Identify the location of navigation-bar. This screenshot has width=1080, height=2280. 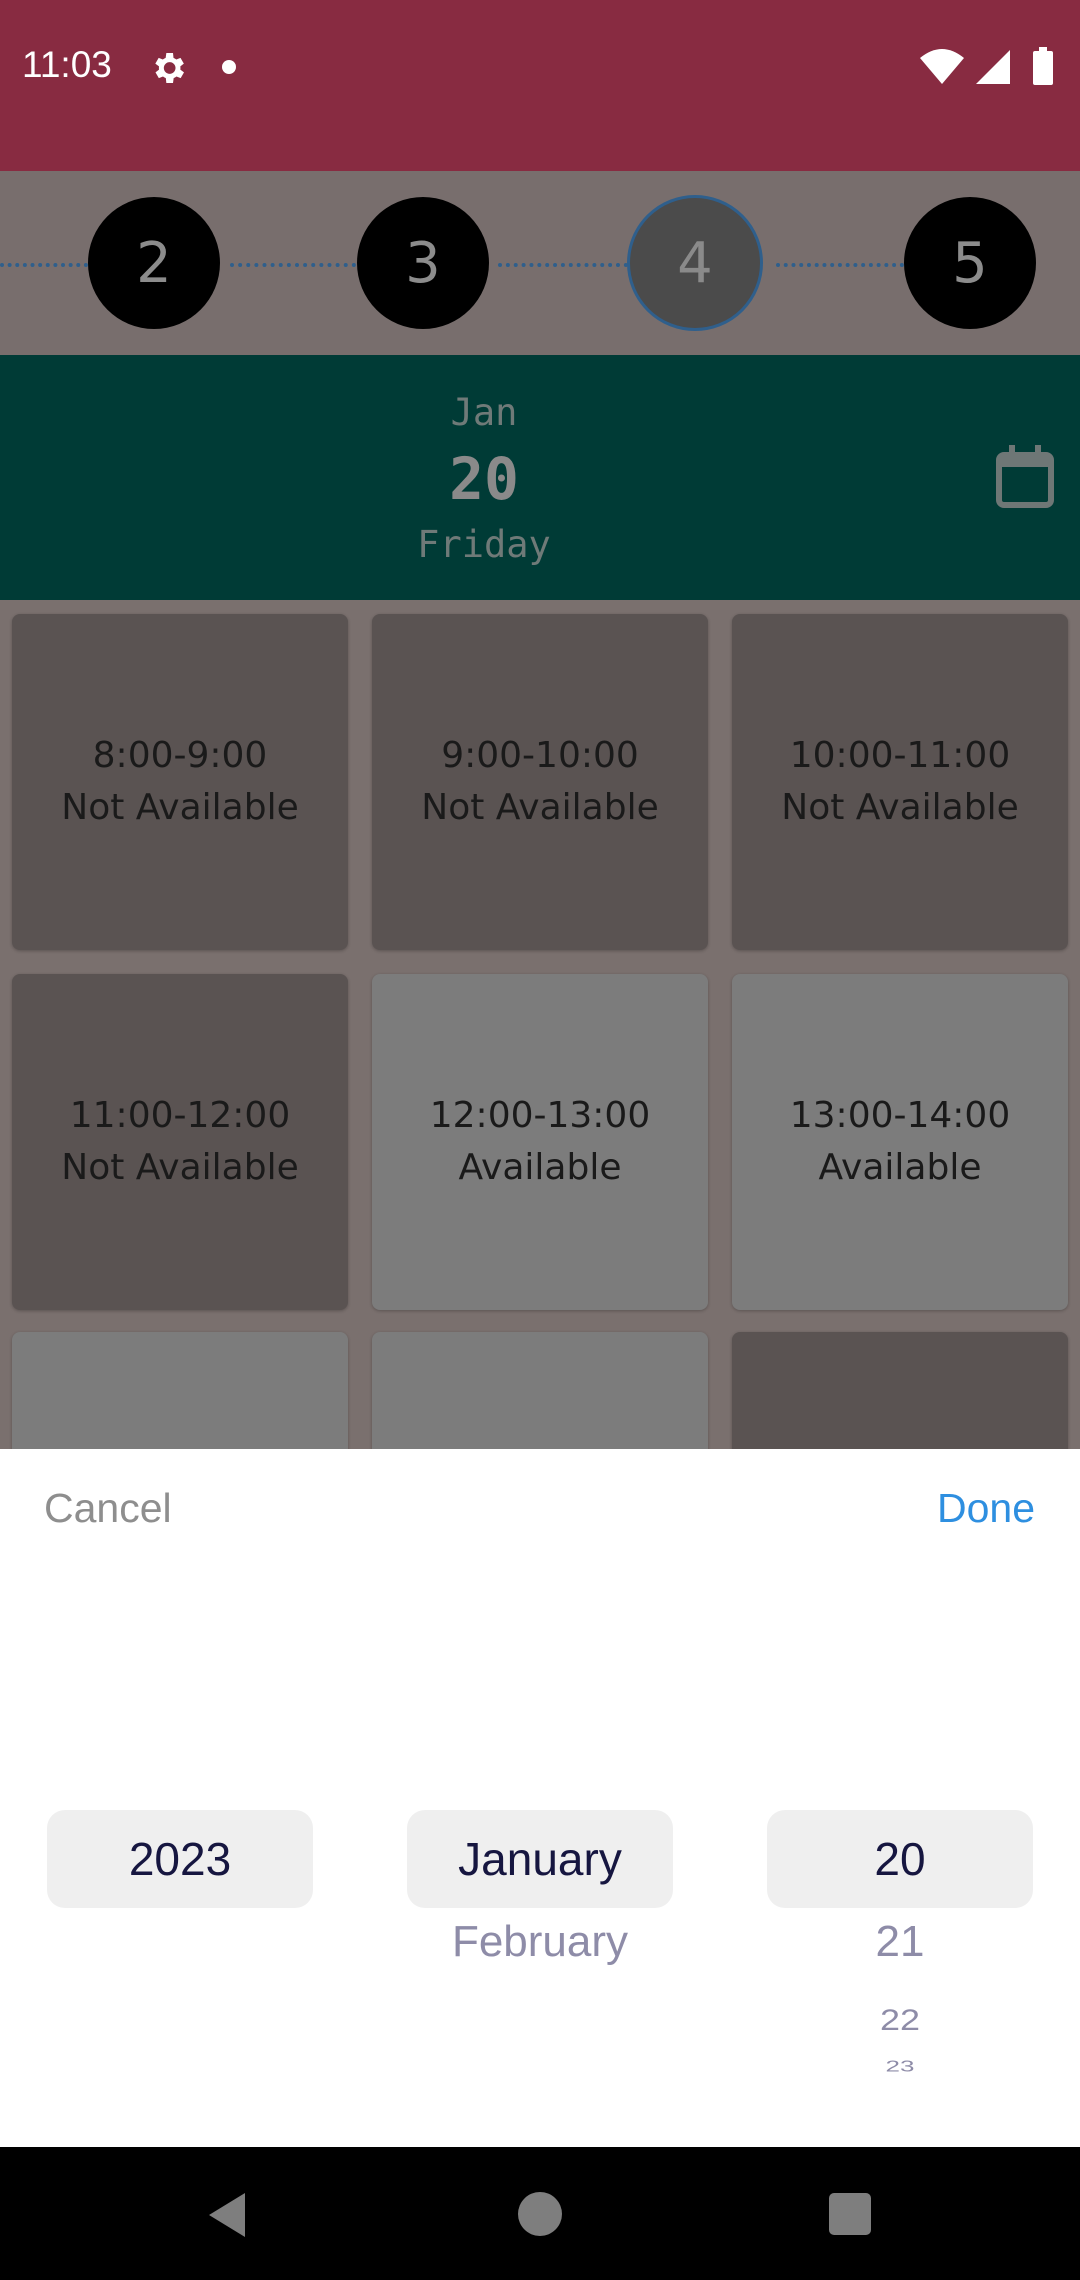
(540, 2213).